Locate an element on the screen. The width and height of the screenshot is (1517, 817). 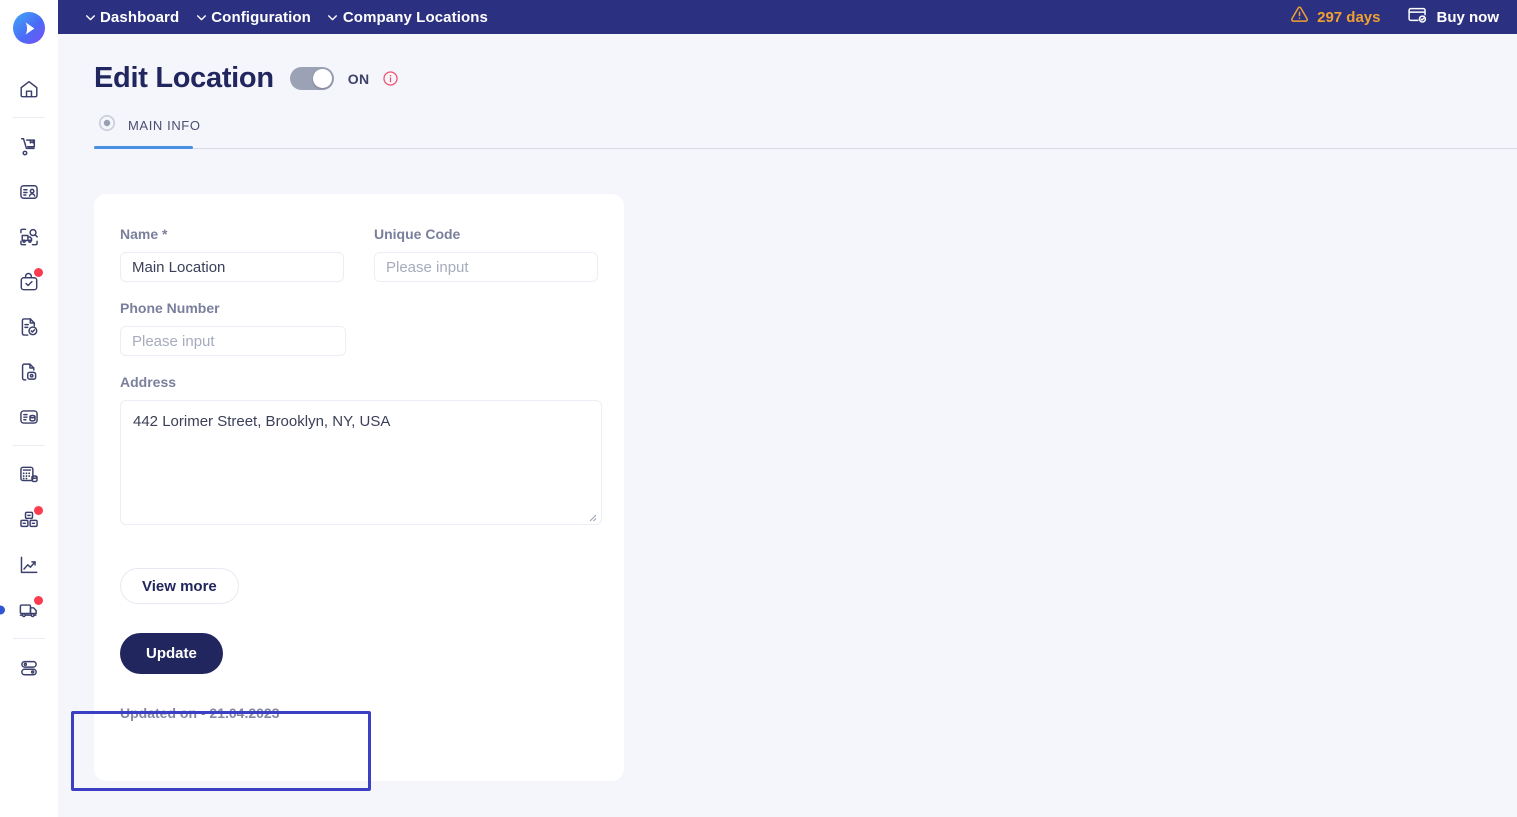
sidebar-item-records is located at coordinates (29, 416).